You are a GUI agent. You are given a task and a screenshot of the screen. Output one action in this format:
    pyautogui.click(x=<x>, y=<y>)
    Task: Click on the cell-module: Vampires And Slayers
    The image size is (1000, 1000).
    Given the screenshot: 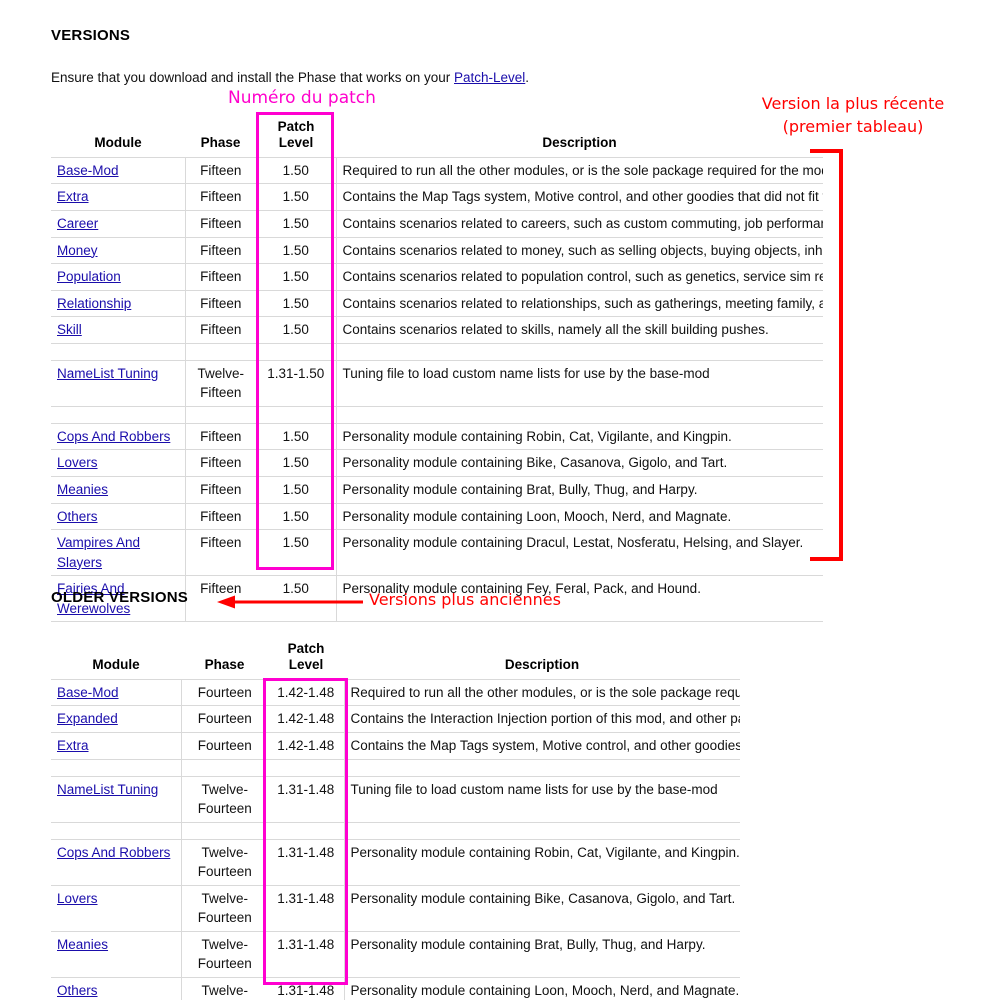 What is the action you would take?
    pyautogui.click(x=118, y=553)
    